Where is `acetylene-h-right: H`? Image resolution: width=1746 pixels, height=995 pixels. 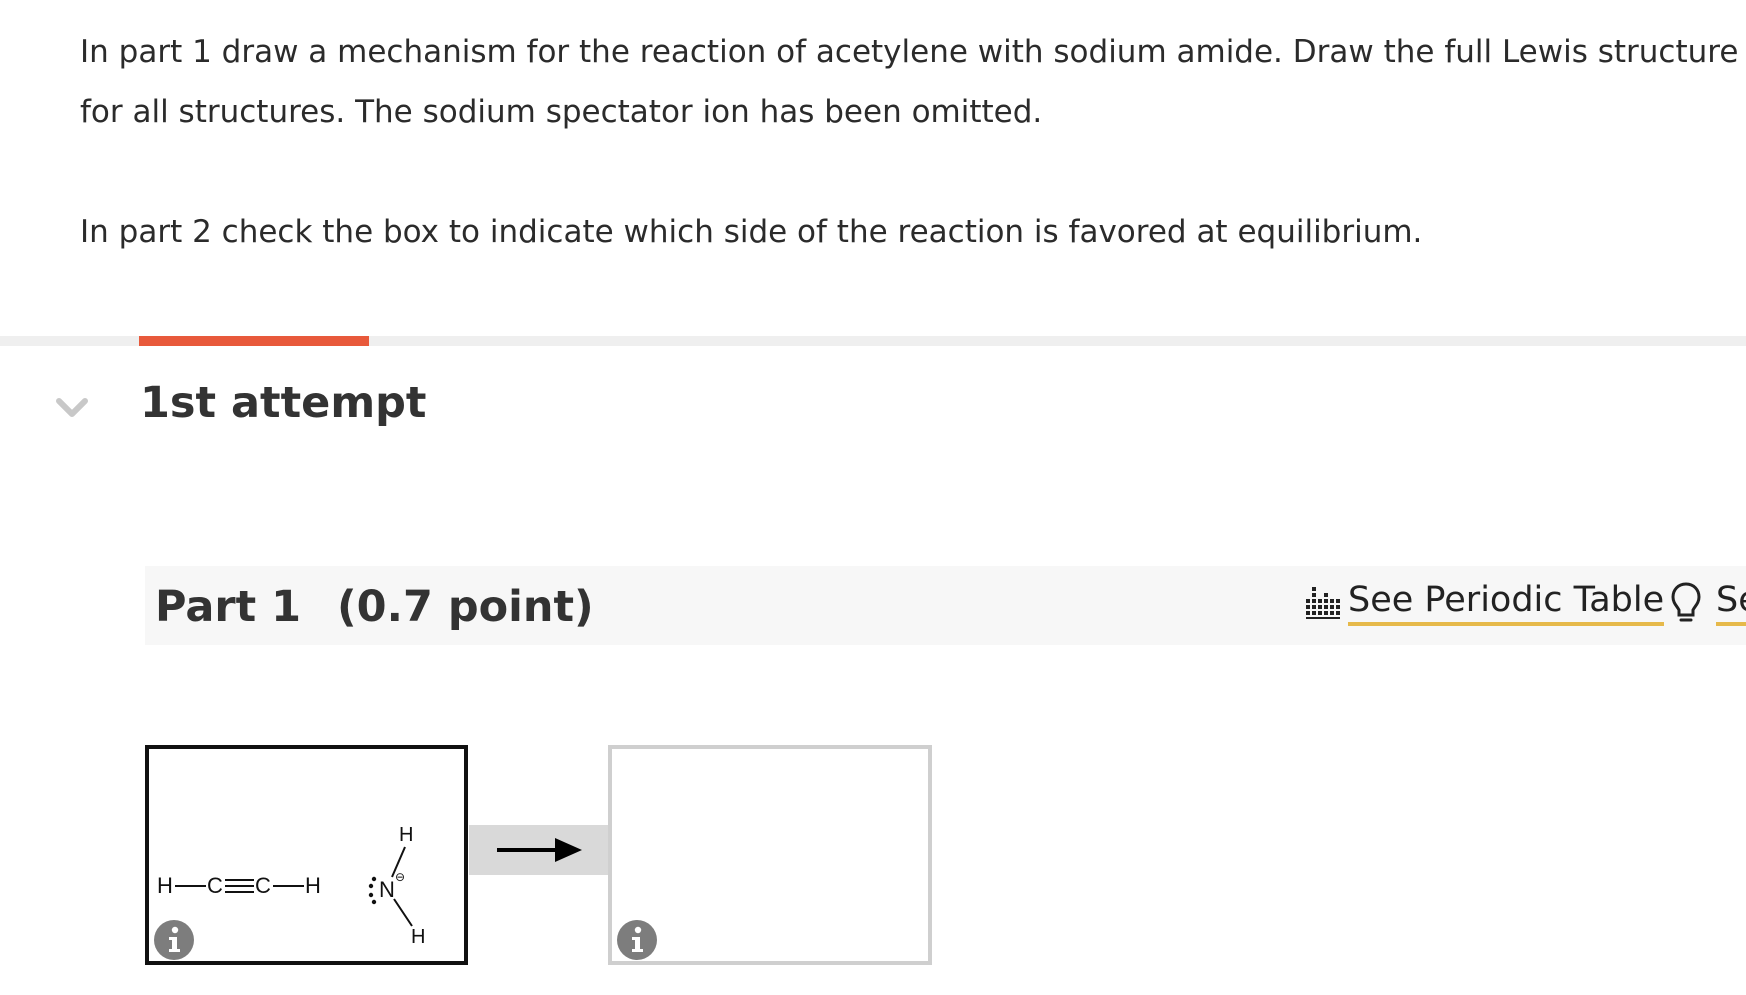
acetylene-h-right: H is located at coordinates (313, 885).